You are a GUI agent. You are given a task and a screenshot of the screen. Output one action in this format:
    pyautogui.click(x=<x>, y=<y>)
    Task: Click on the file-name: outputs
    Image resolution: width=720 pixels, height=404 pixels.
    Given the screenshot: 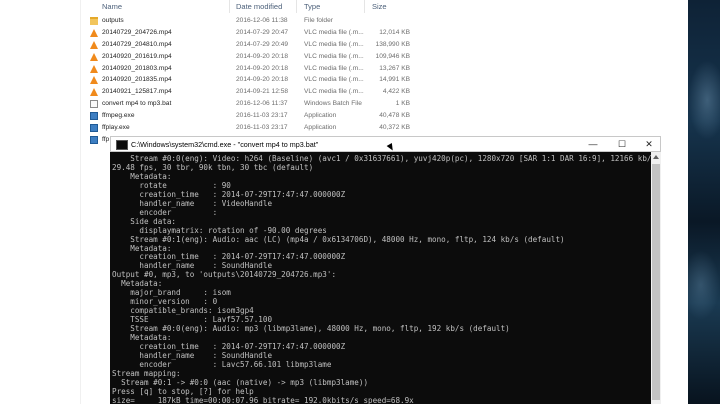 What is the action you would take?
    pyautogui.click(x=113, y=20)
    